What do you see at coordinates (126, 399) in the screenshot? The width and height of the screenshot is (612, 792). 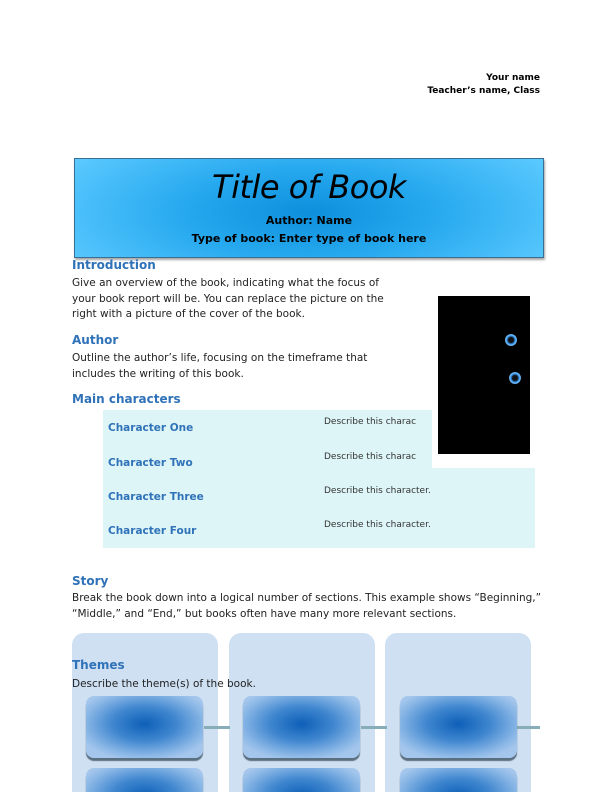 I see `main-characters-heading: Main characters` at bounding box center [126, 399].